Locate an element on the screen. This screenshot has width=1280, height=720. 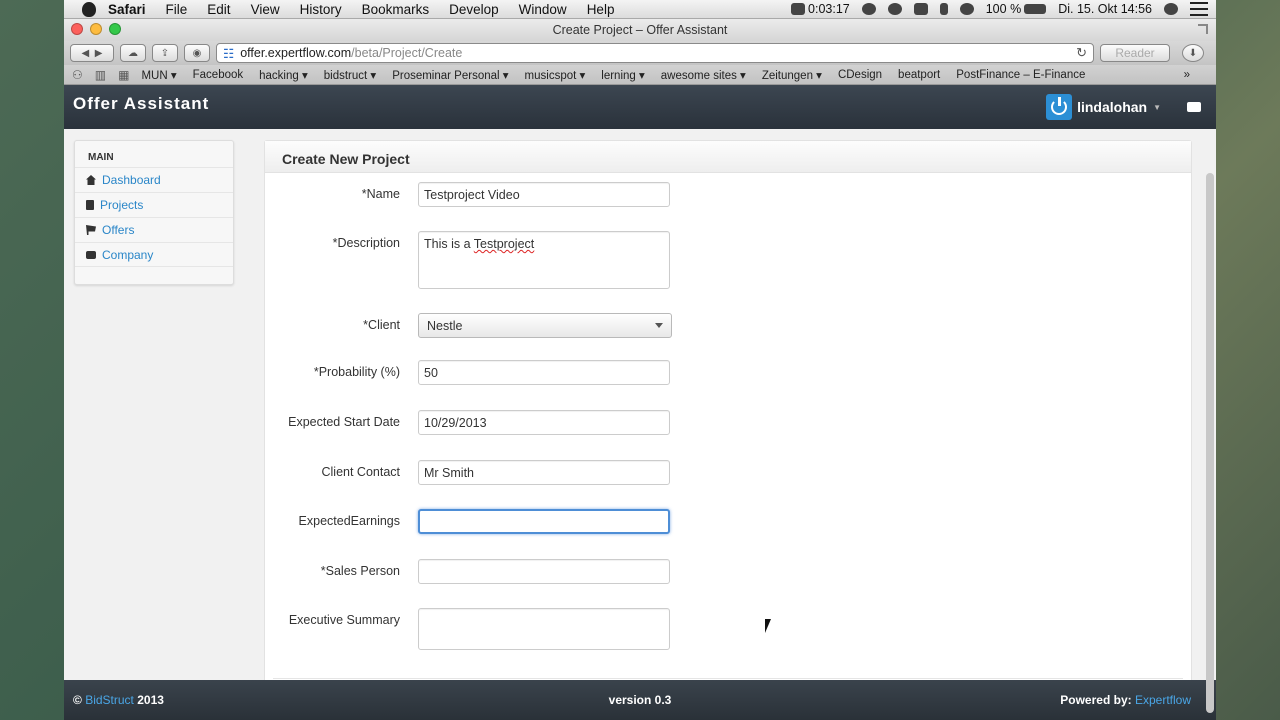
bidstruct-link: BidStruct is located at coordinates (109, 700).